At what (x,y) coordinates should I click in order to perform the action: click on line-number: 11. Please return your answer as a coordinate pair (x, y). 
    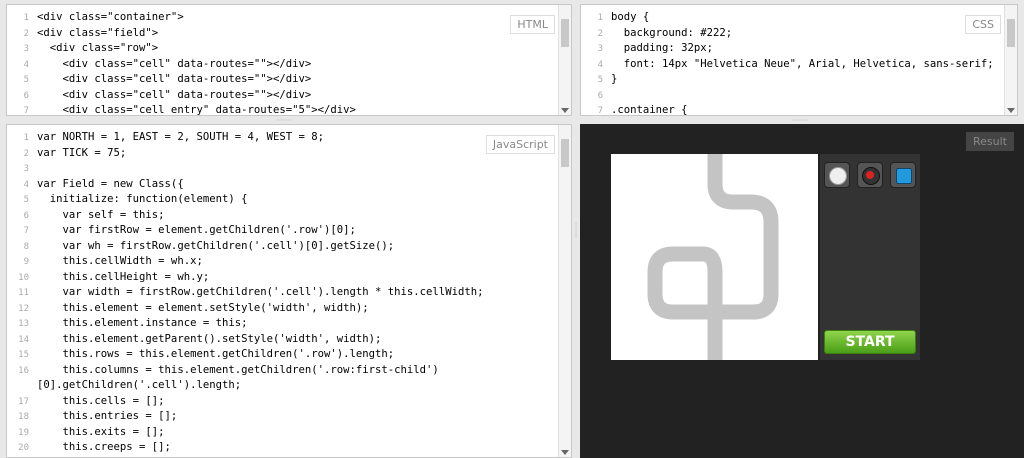
    Looking at the image, I should click on (23, 293).